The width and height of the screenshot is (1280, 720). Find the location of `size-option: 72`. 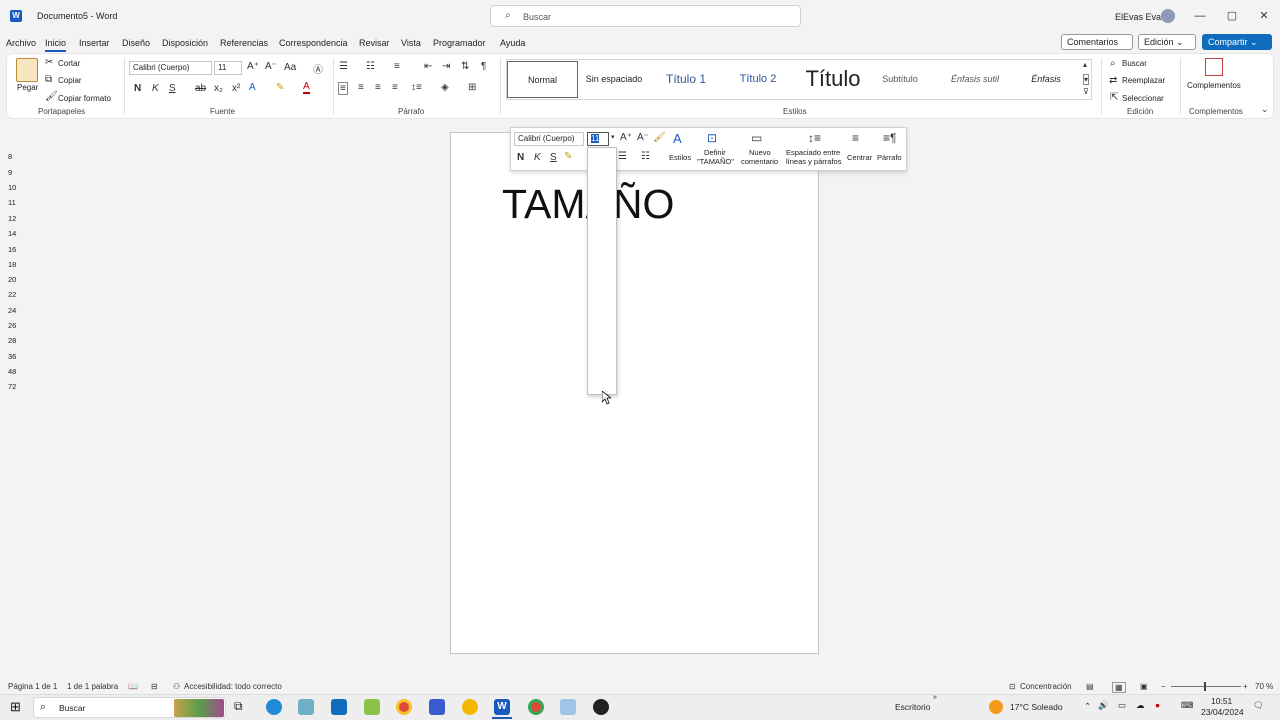

size-option: 72 is located at coordinates (12, 386).